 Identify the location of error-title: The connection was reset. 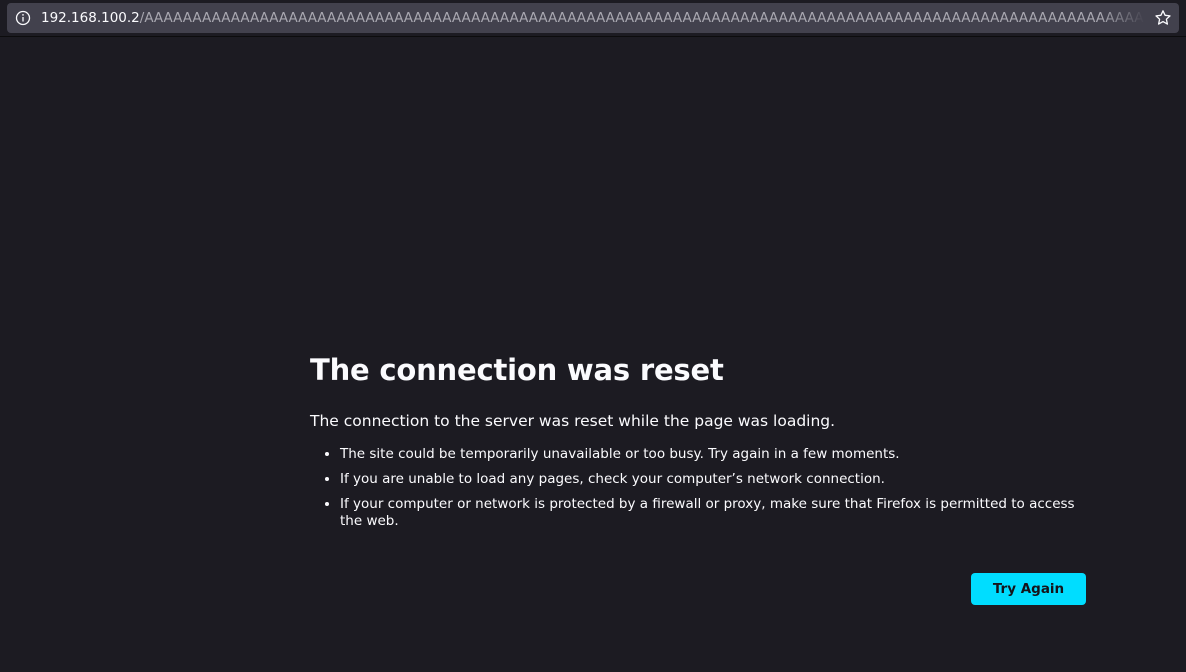
(517, 370).